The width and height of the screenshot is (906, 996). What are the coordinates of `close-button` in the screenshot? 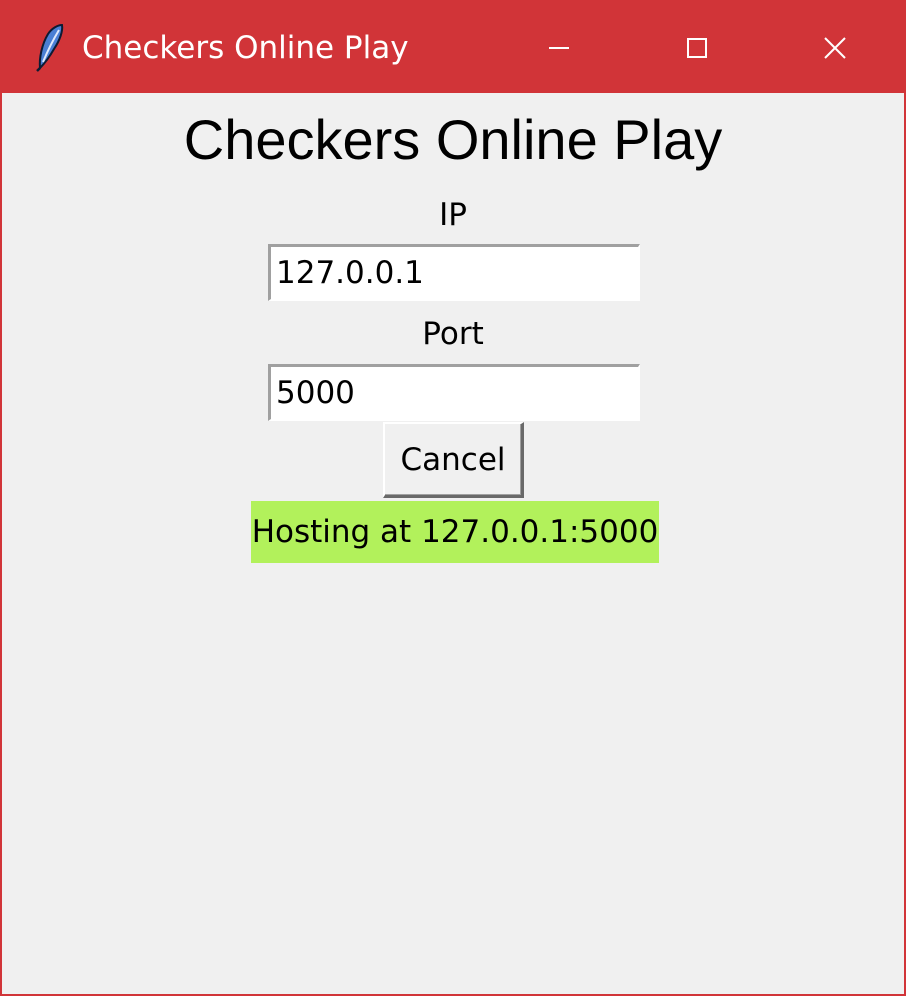 It's located at (835, 47).